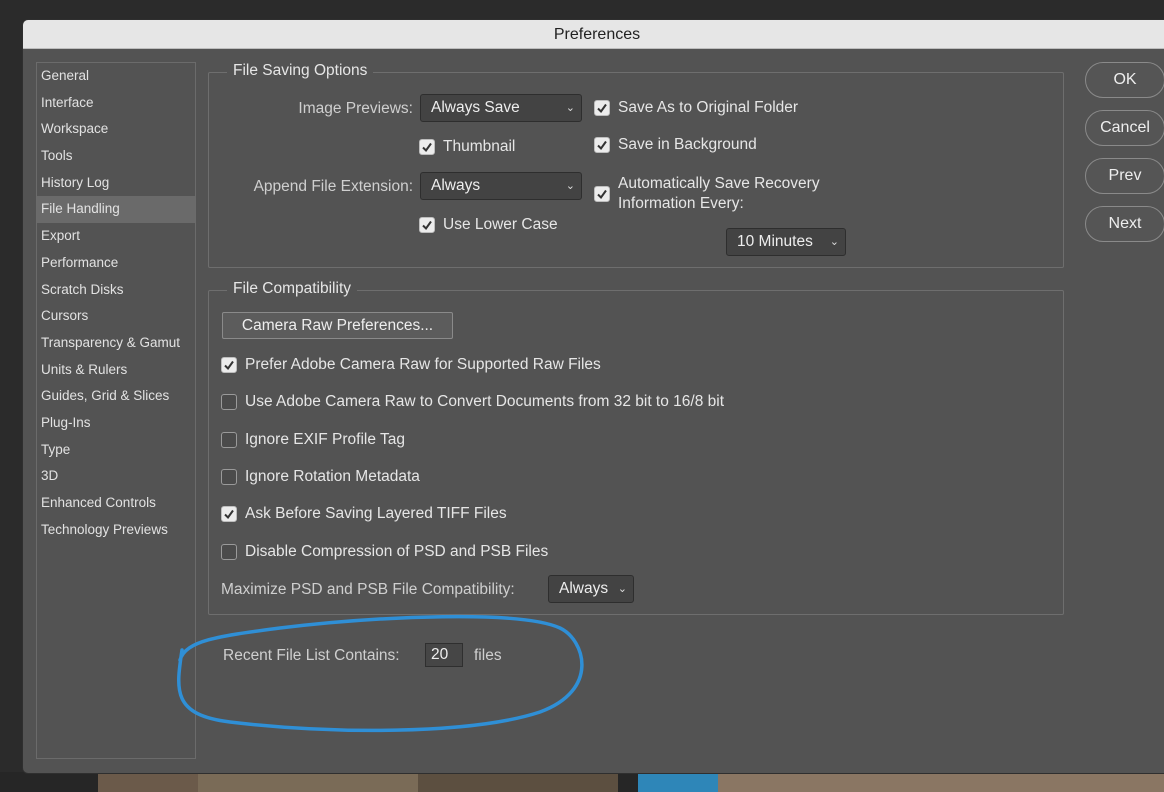 The image size is (1164, 792). What do you see at coordinates (475, 107) in the screenshot?
I see `image-previews-value: Always Save` at bounding box center [475, 107].